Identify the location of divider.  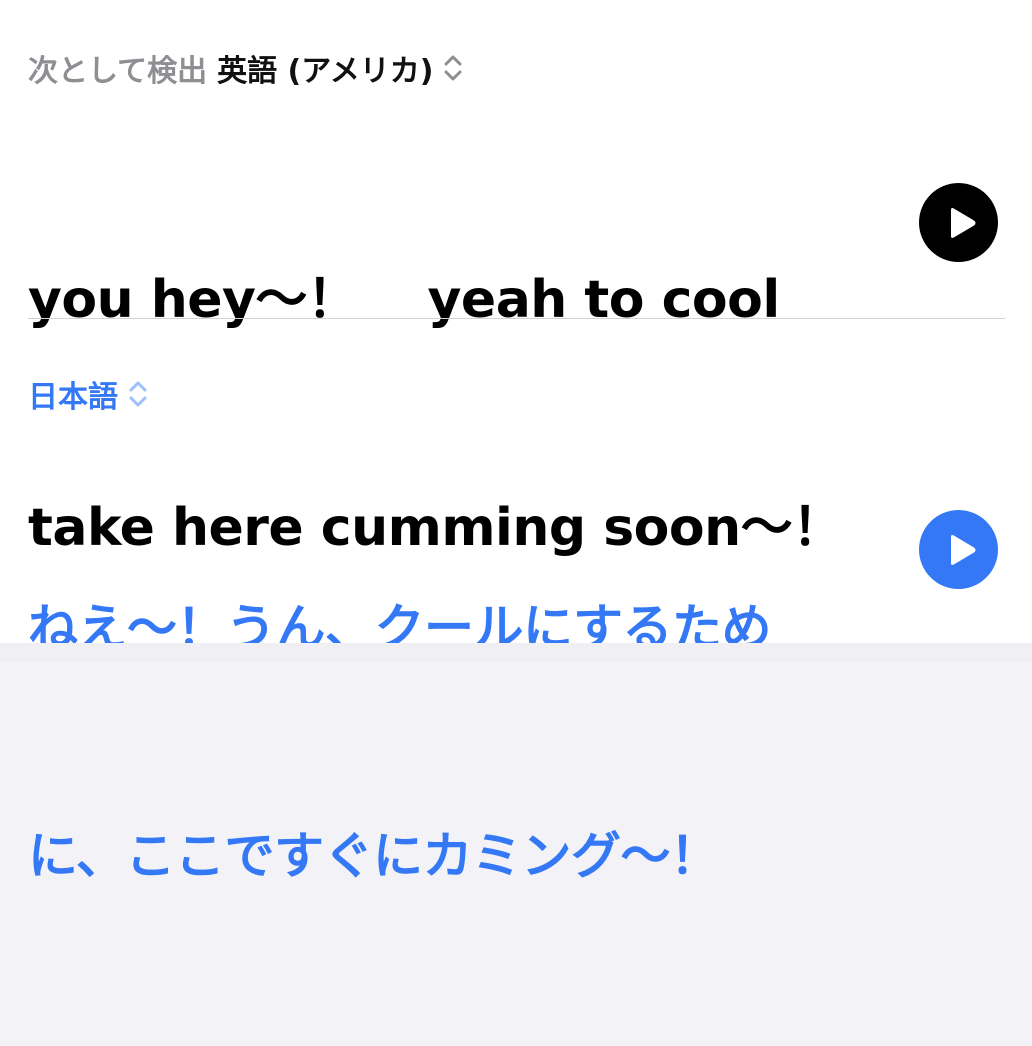
(516, 318).